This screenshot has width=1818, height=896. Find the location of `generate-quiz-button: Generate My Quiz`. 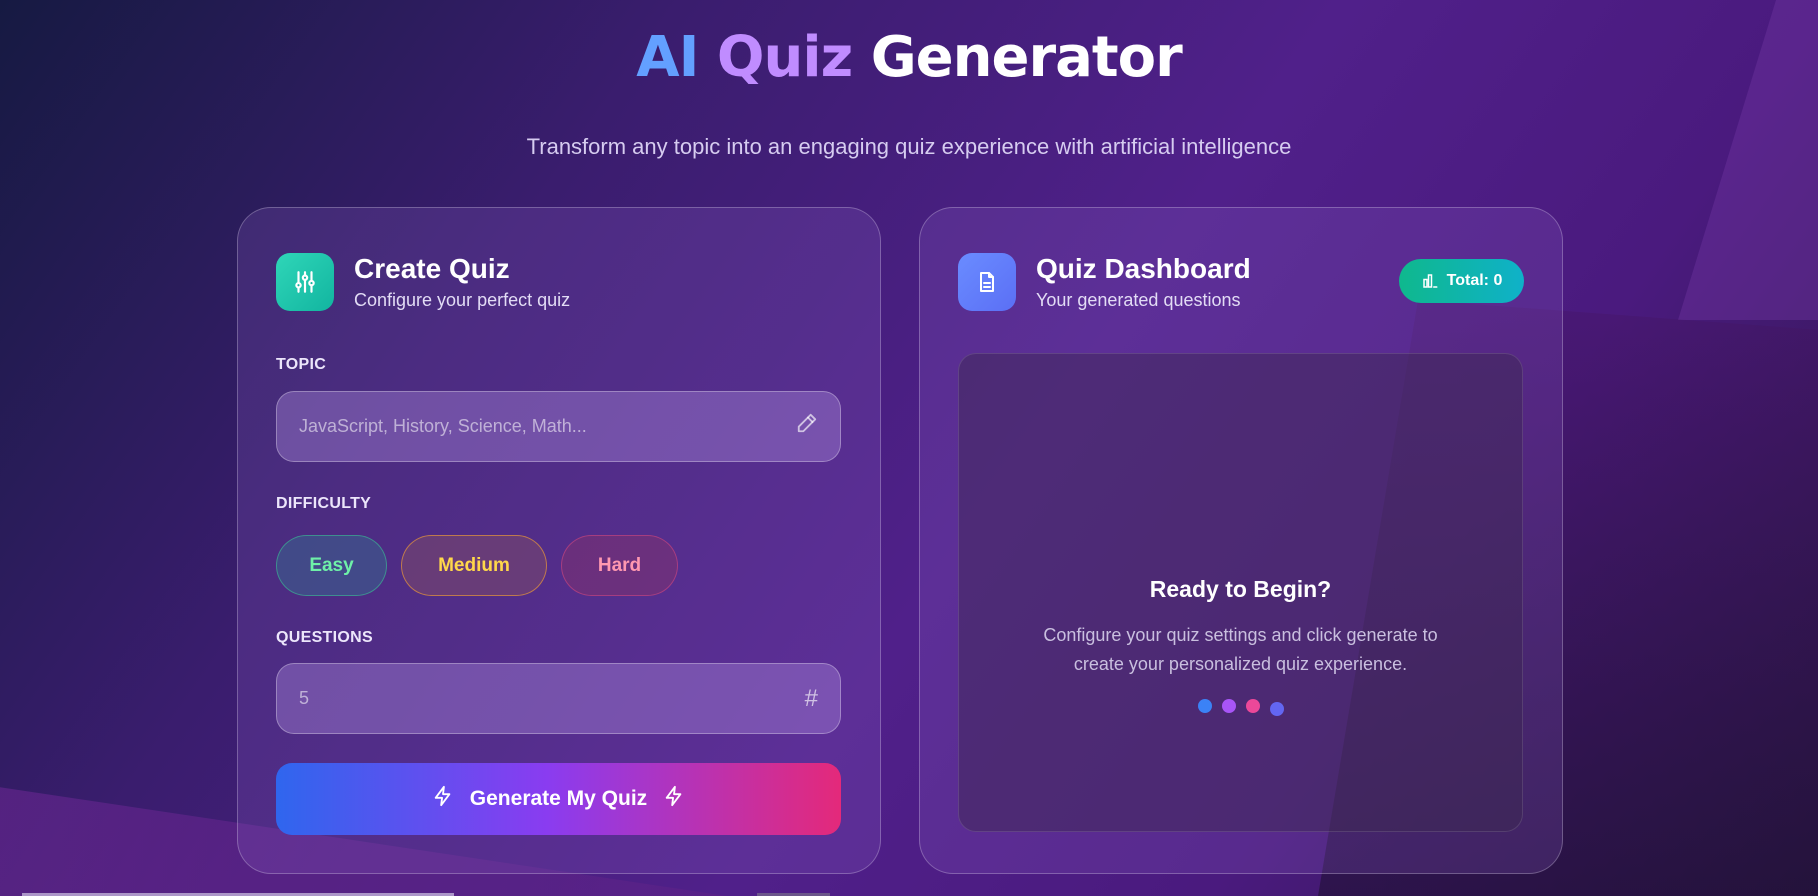

generate-quiz-button: Generate My Quiz is located at coordinates (558, 799).